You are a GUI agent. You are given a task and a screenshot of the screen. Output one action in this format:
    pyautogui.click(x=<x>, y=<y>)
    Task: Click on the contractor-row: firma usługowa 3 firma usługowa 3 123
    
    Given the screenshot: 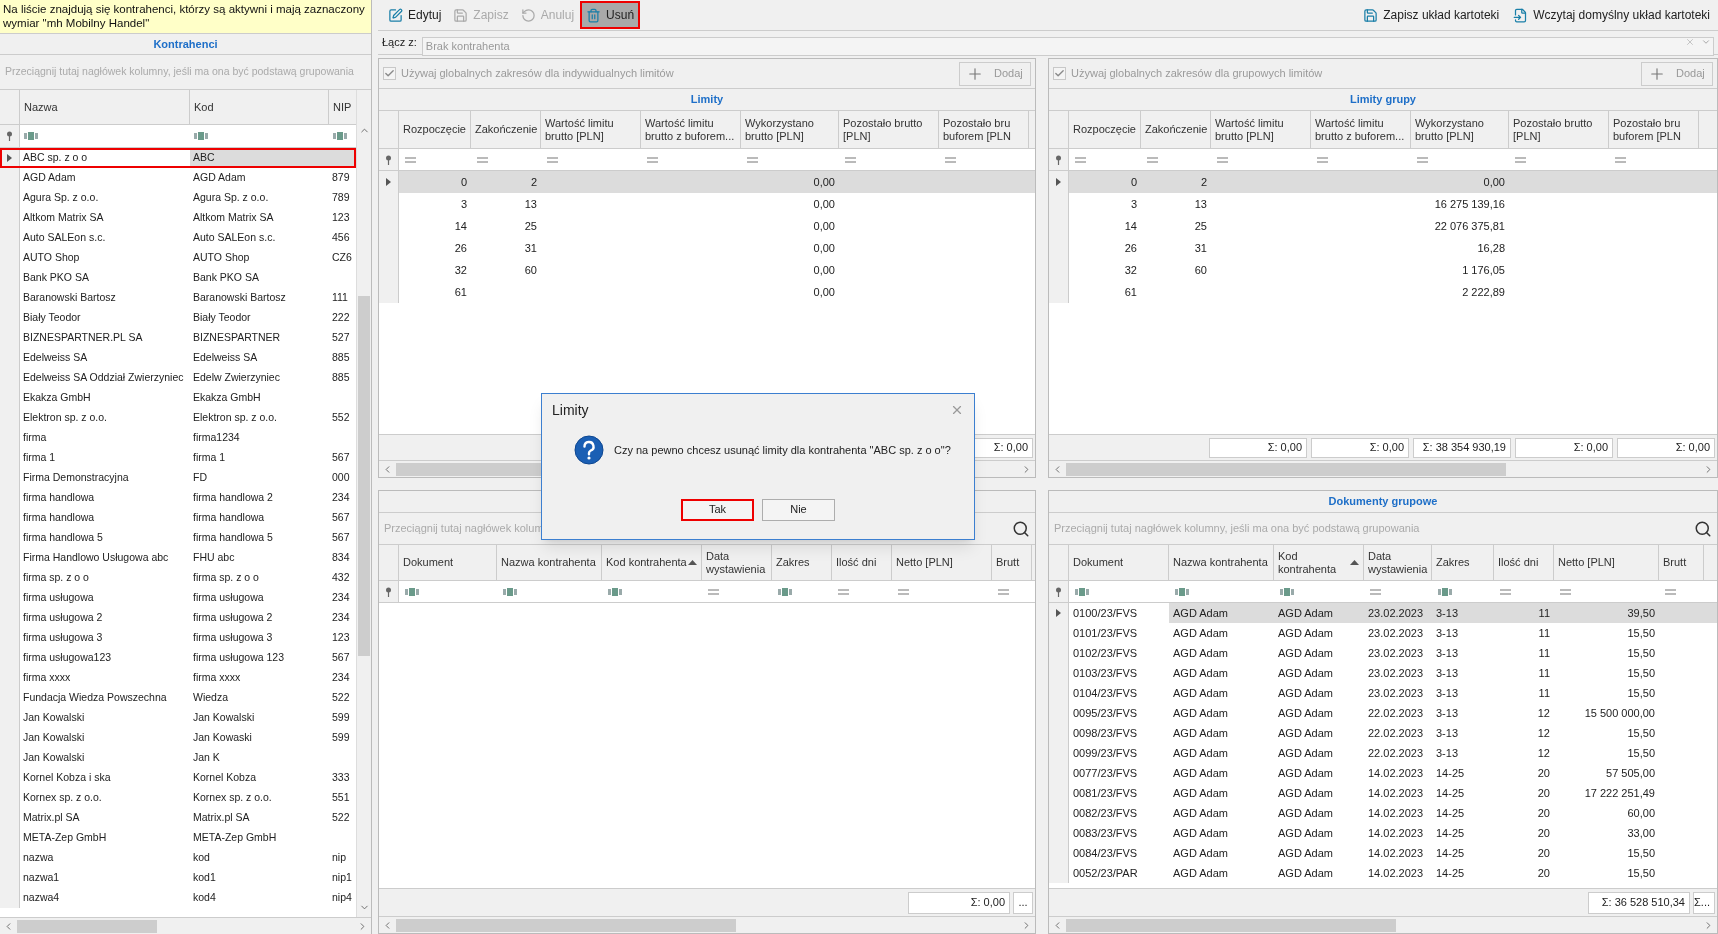 What is the action you would take?
    pyautogui.click(x=178, y=638)
    